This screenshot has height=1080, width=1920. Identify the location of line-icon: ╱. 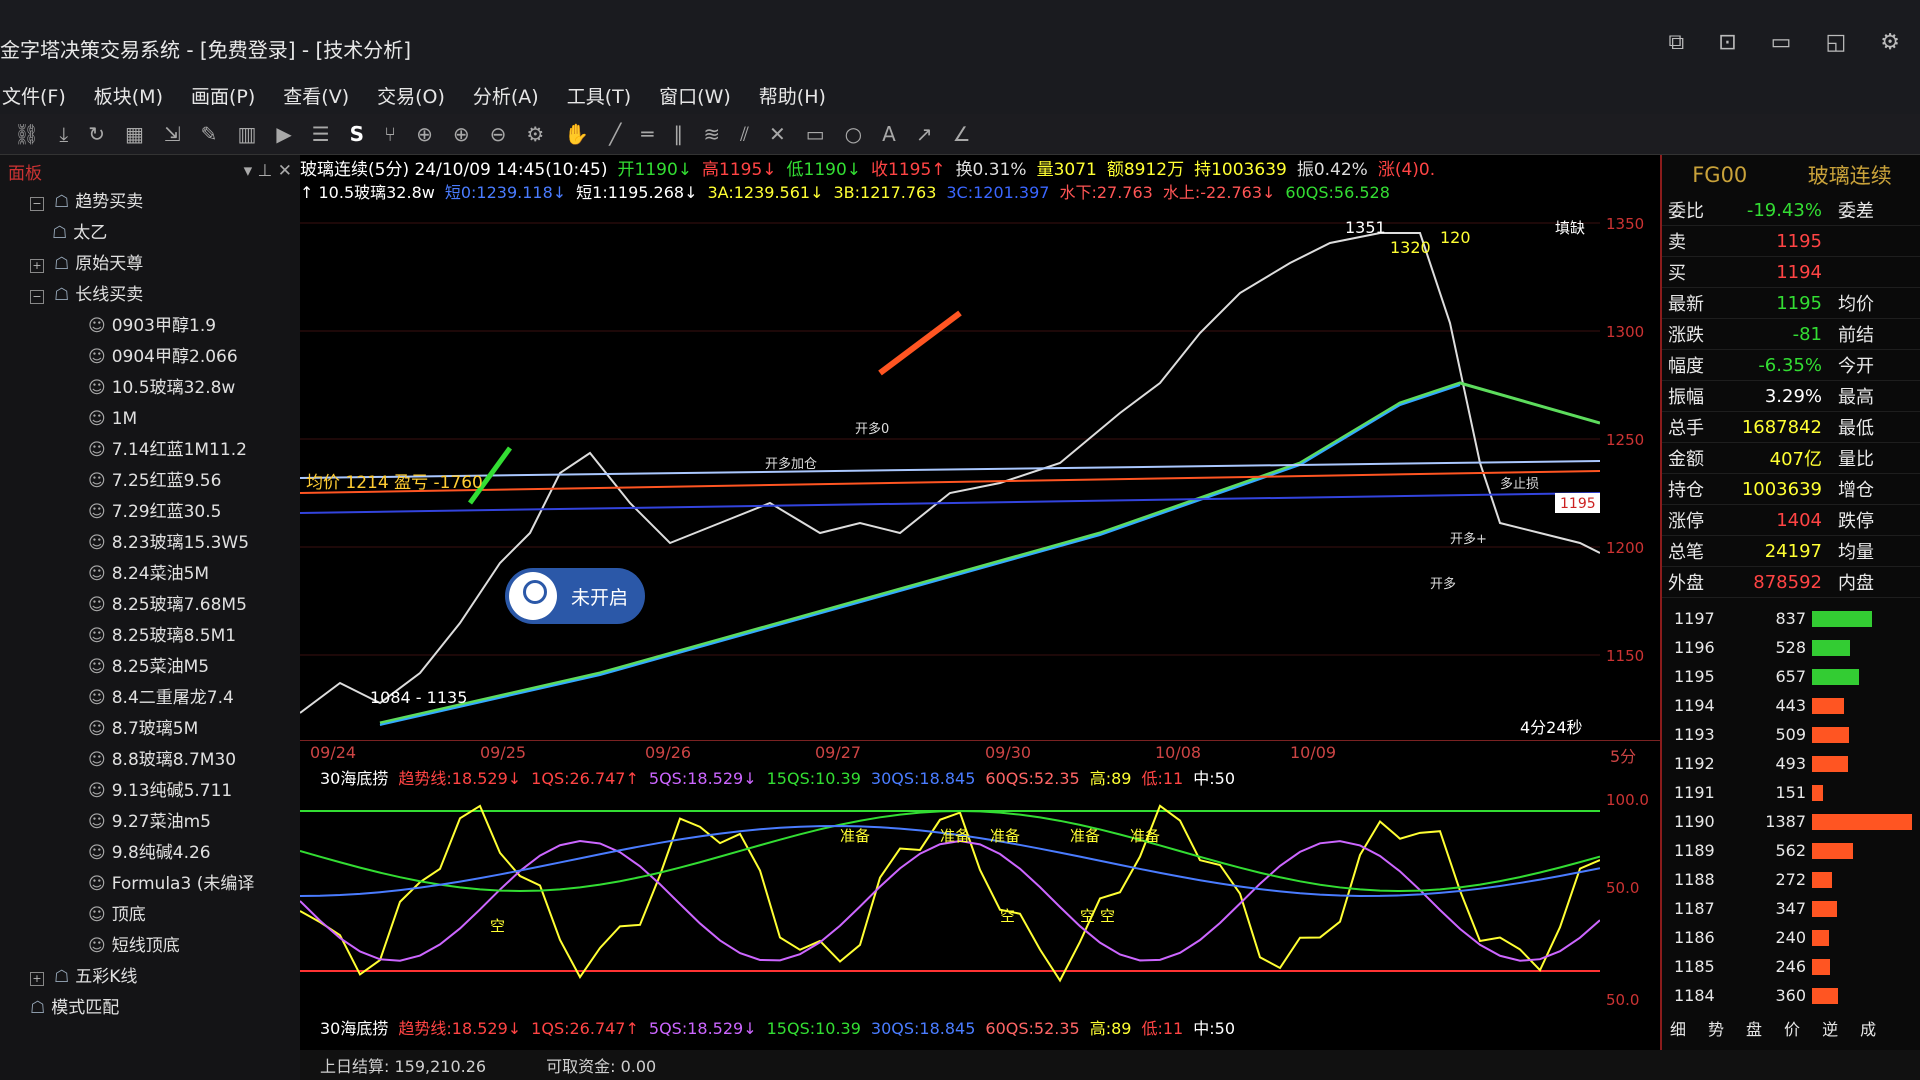
(615, 134).